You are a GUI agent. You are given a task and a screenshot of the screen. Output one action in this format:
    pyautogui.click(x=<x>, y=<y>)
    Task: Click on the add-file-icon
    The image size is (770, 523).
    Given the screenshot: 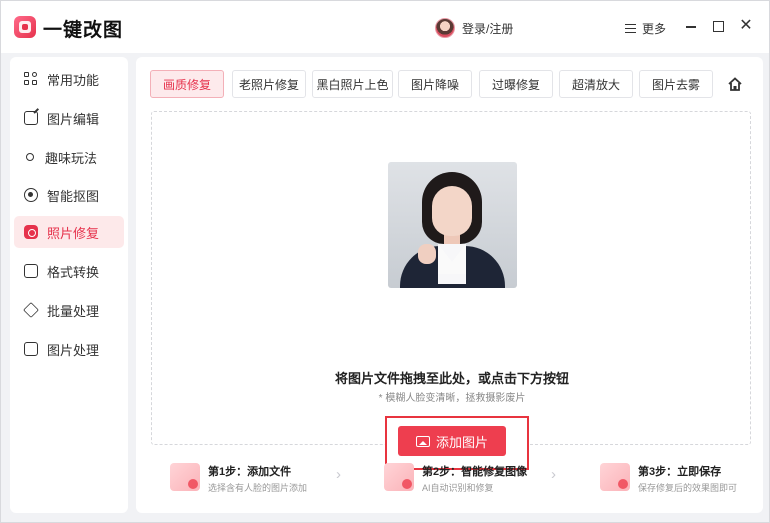 What is the action you would take?
    pyautogui.click(x=185, y=477)
    